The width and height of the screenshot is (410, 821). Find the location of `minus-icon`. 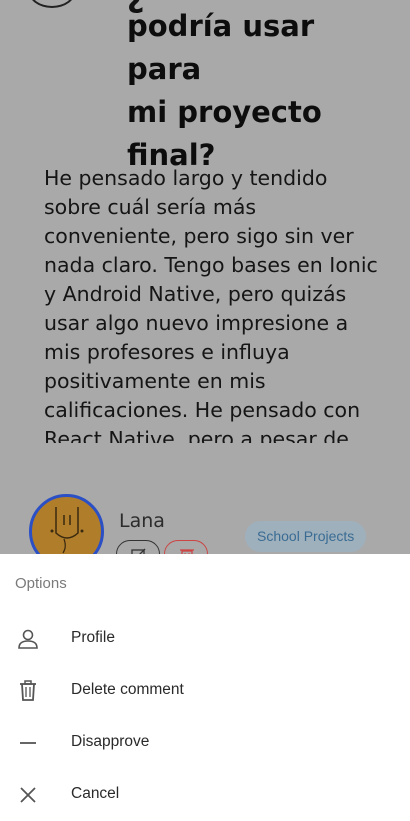

minus-icon is located at coordinates (28, 743).